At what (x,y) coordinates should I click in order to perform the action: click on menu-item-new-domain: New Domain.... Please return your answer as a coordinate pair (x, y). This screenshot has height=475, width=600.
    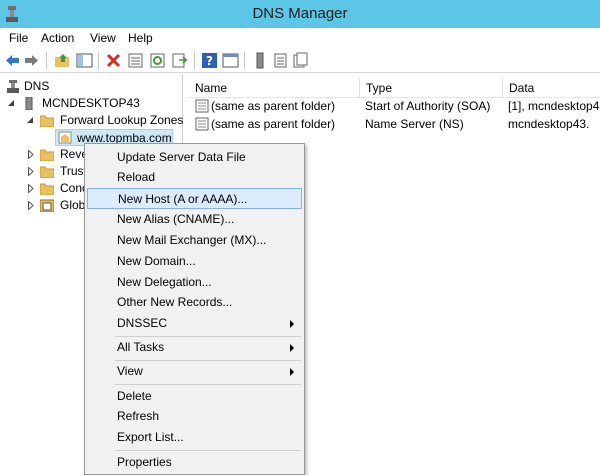
    Looking at the image, I should click on (194, 261).